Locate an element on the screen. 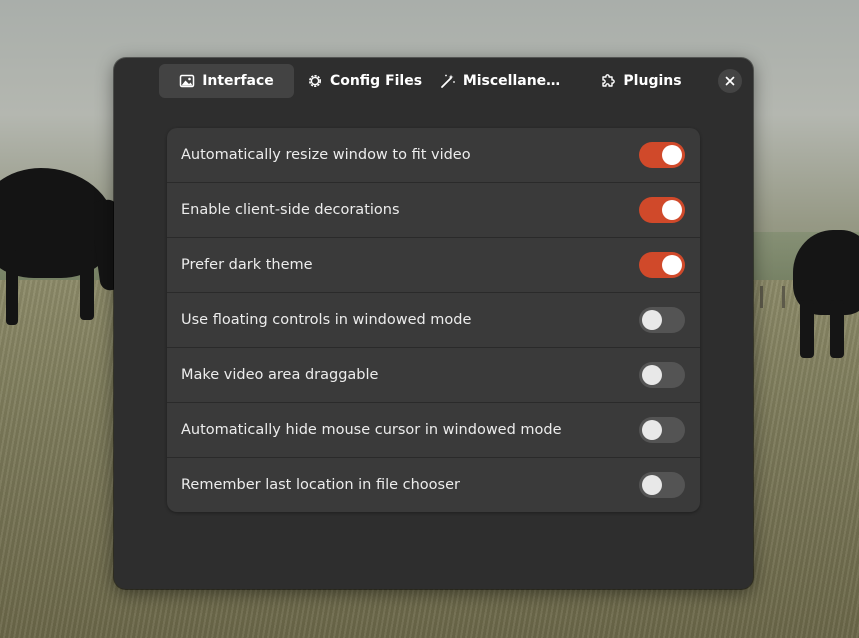  dark-theme-switch is located at coordinates (662, 265).